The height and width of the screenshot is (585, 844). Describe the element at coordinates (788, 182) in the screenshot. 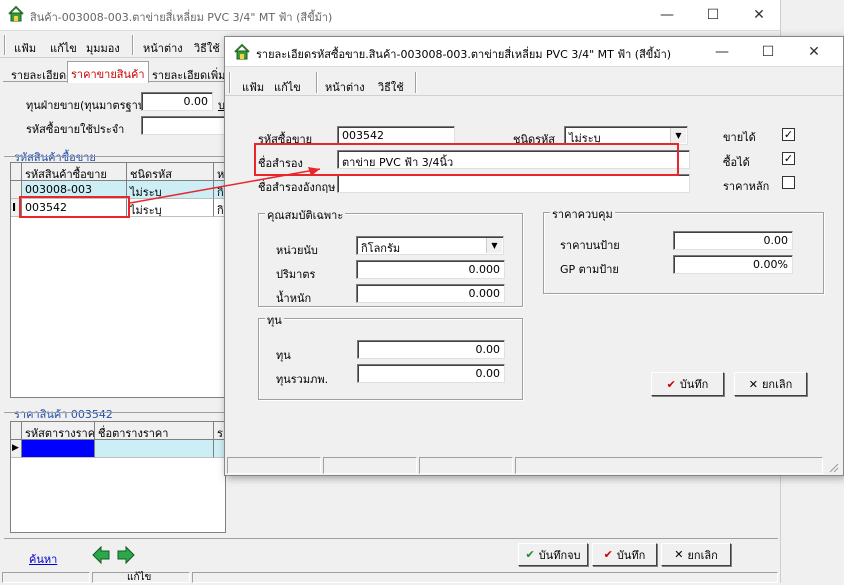

I see `main-price-checkbox` at that location.